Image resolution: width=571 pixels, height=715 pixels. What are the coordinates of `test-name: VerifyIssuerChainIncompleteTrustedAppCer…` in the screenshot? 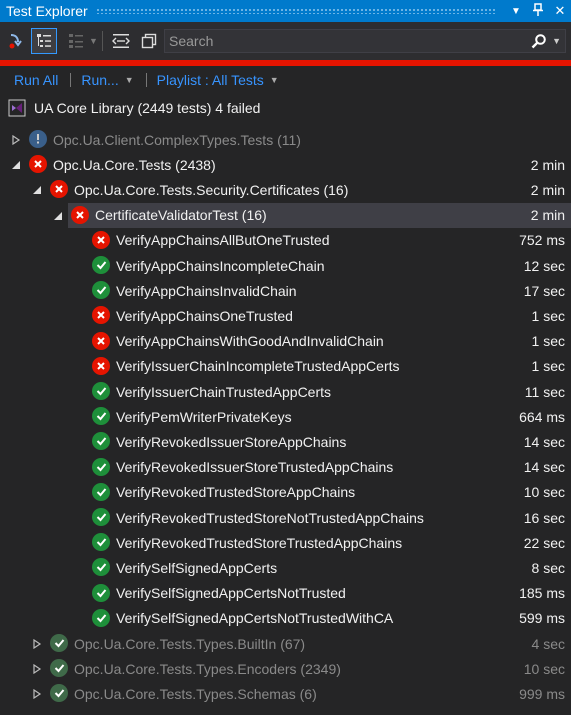 It's located at (258, 366).